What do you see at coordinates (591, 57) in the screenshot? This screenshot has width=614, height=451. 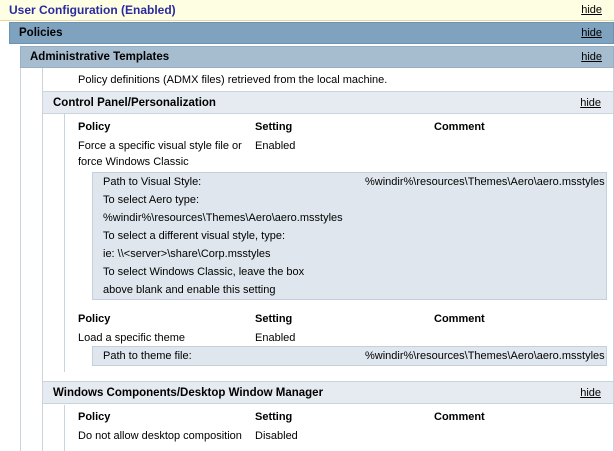 I see `administrative-templates-hide-link: hide` at bounding box center [591, 57].